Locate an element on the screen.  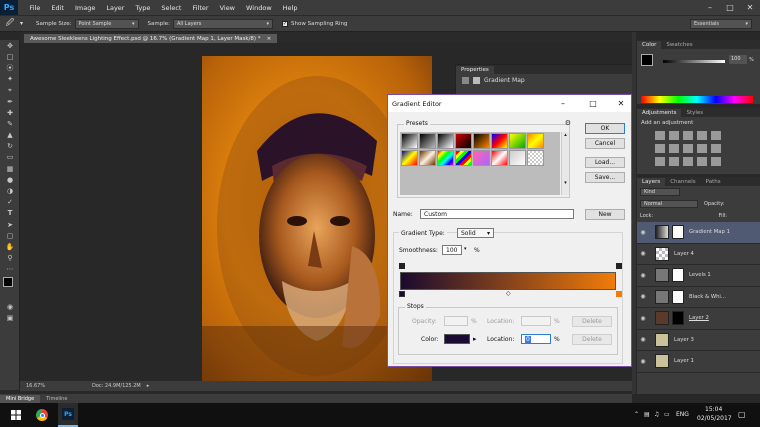
color-menu-arrow-icon: ▸ is located at coordinates (475, 339).